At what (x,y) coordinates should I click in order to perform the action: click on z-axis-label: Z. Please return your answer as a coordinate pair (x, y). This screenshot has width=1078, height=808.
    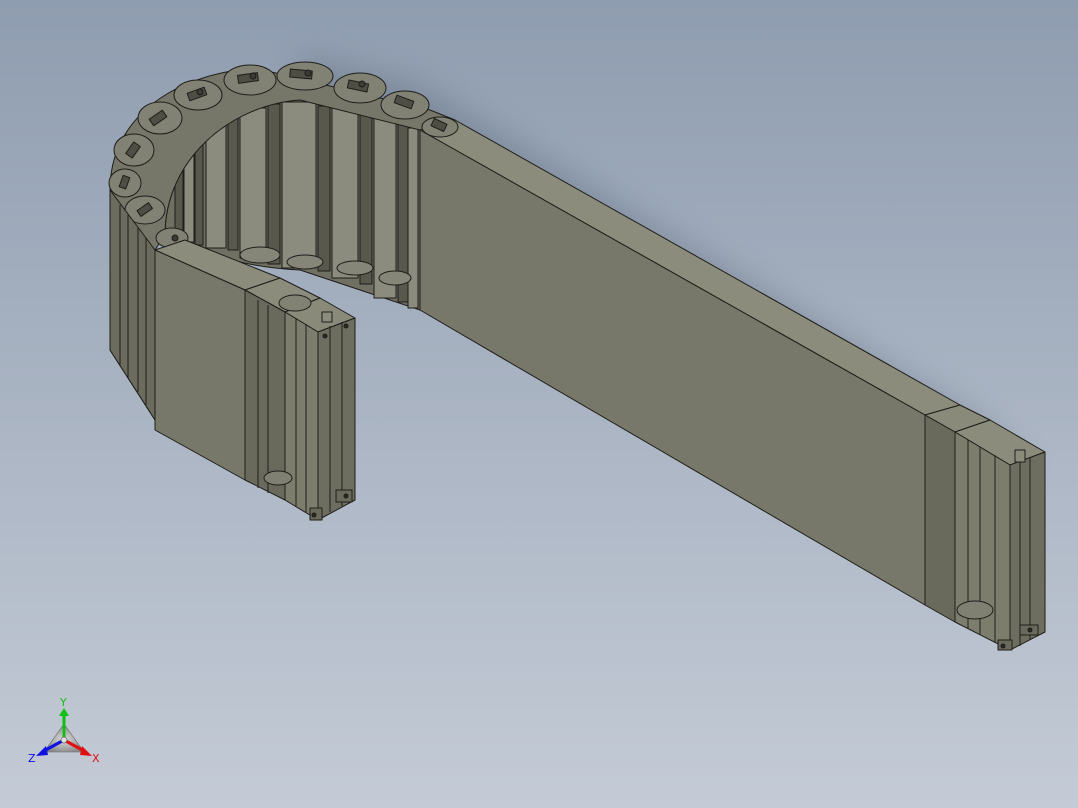
    Looking at the image, I should click on (32, 758).